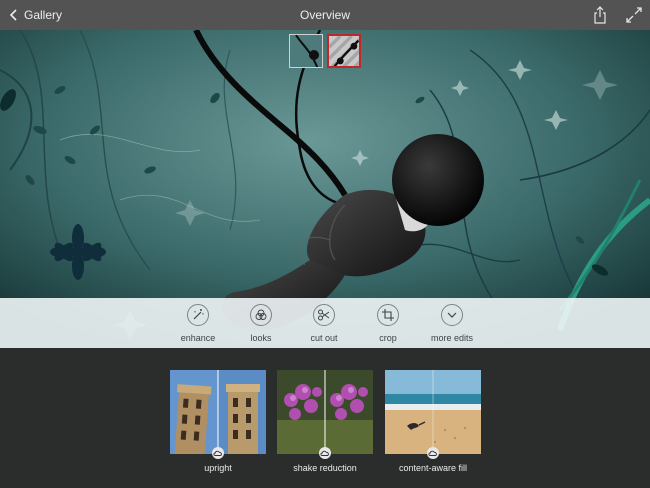 This screenshot has height=488, width=650. What do you see at coordinates (198, 338) in the screenshot?
I see `enhance-label: enhance` at bounding box center [198, 338].